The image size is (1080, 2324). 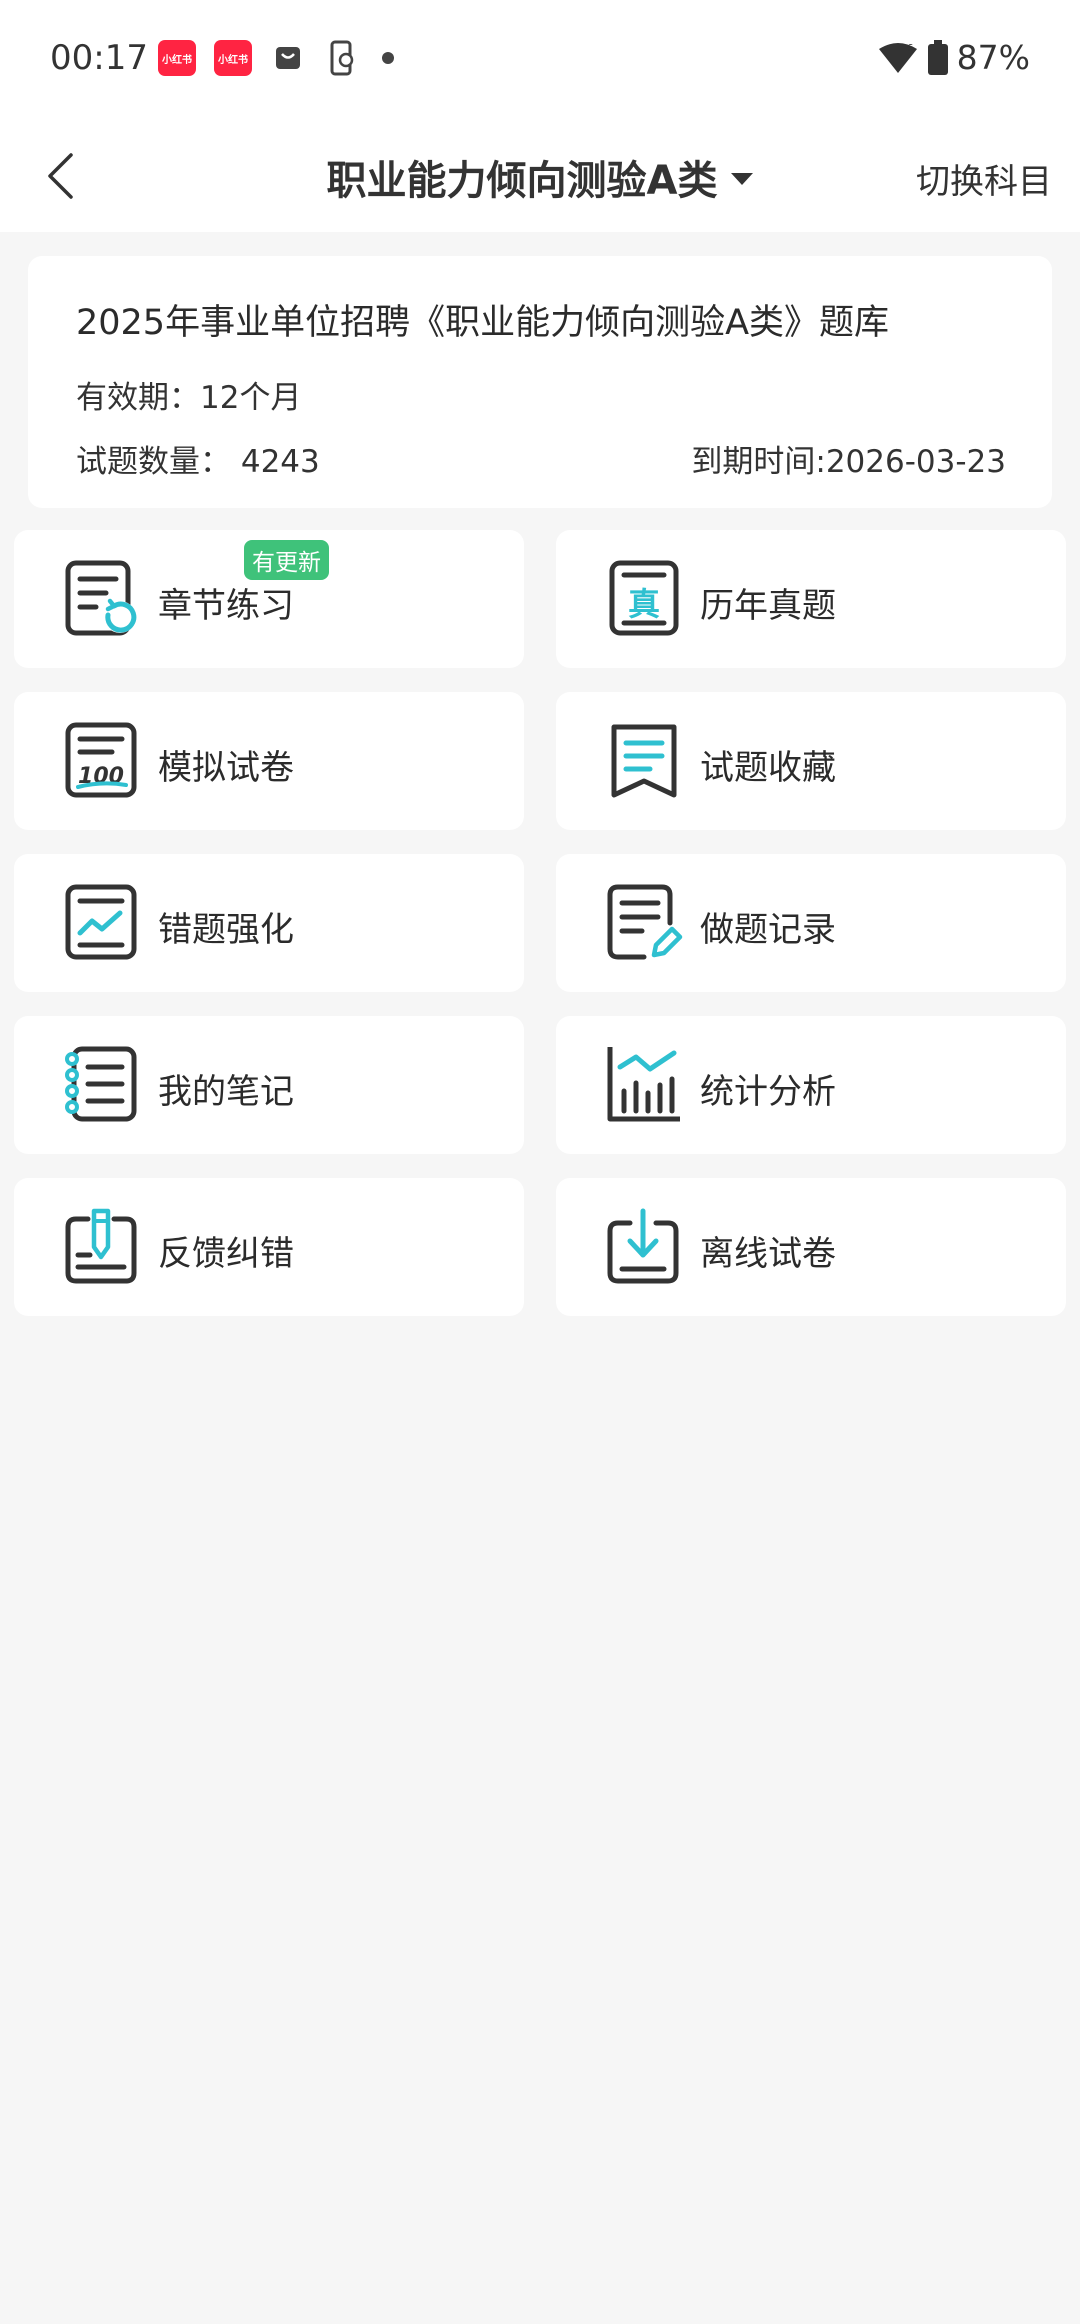 What do you see at coordinates (645, 922) in the screenshot?
I see `record-icon` at bounding box center [645, 922].